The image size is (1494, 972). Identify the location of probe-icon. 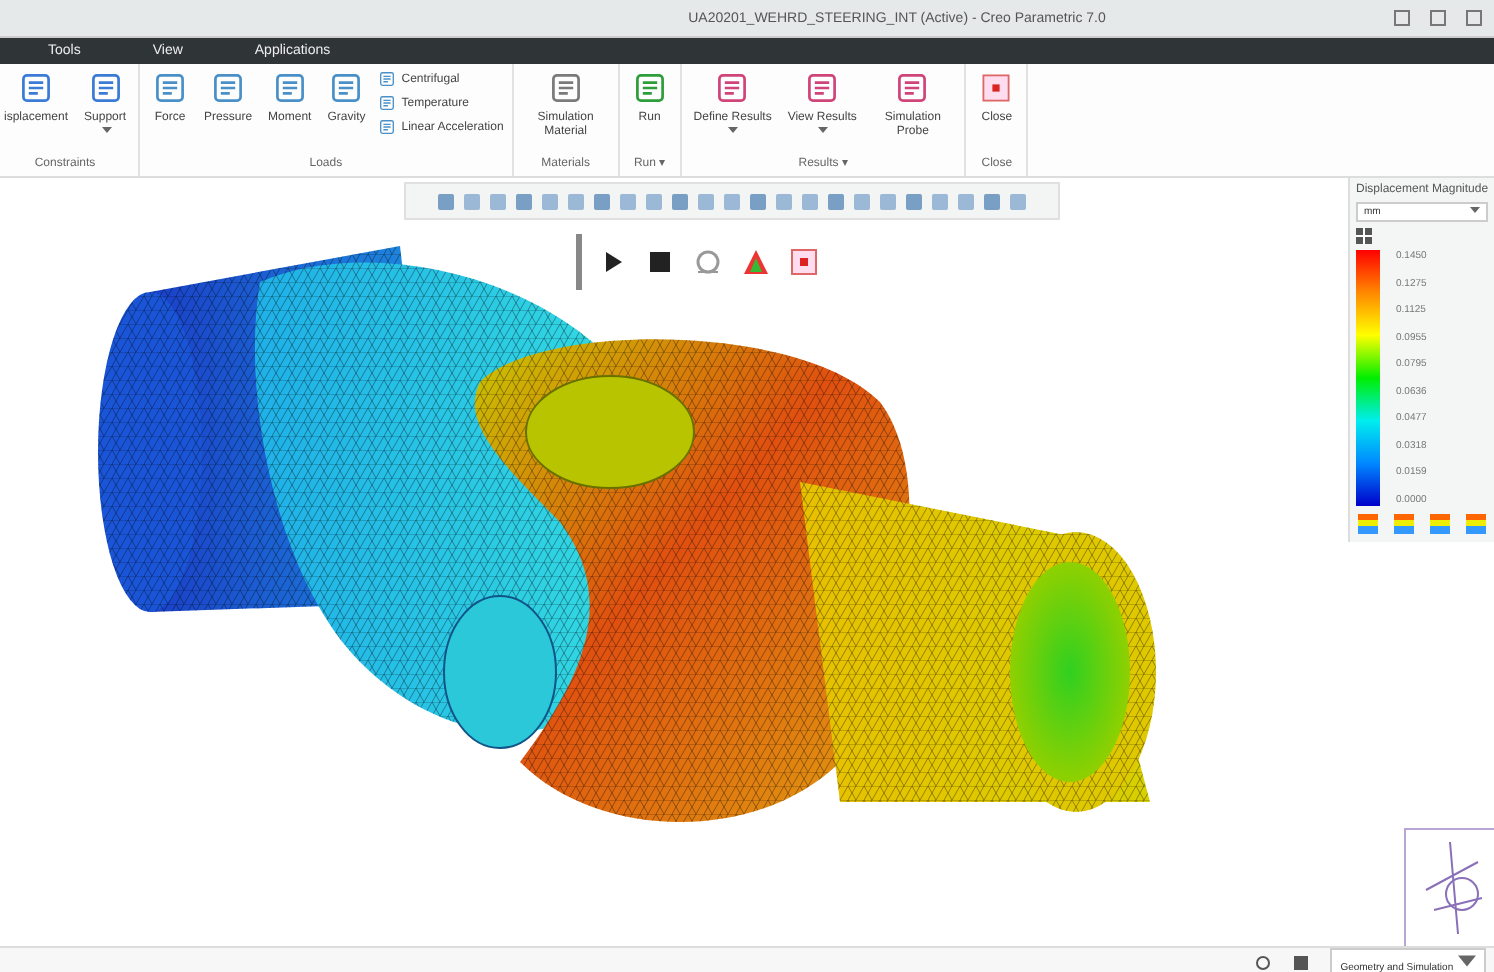
(708, 262).